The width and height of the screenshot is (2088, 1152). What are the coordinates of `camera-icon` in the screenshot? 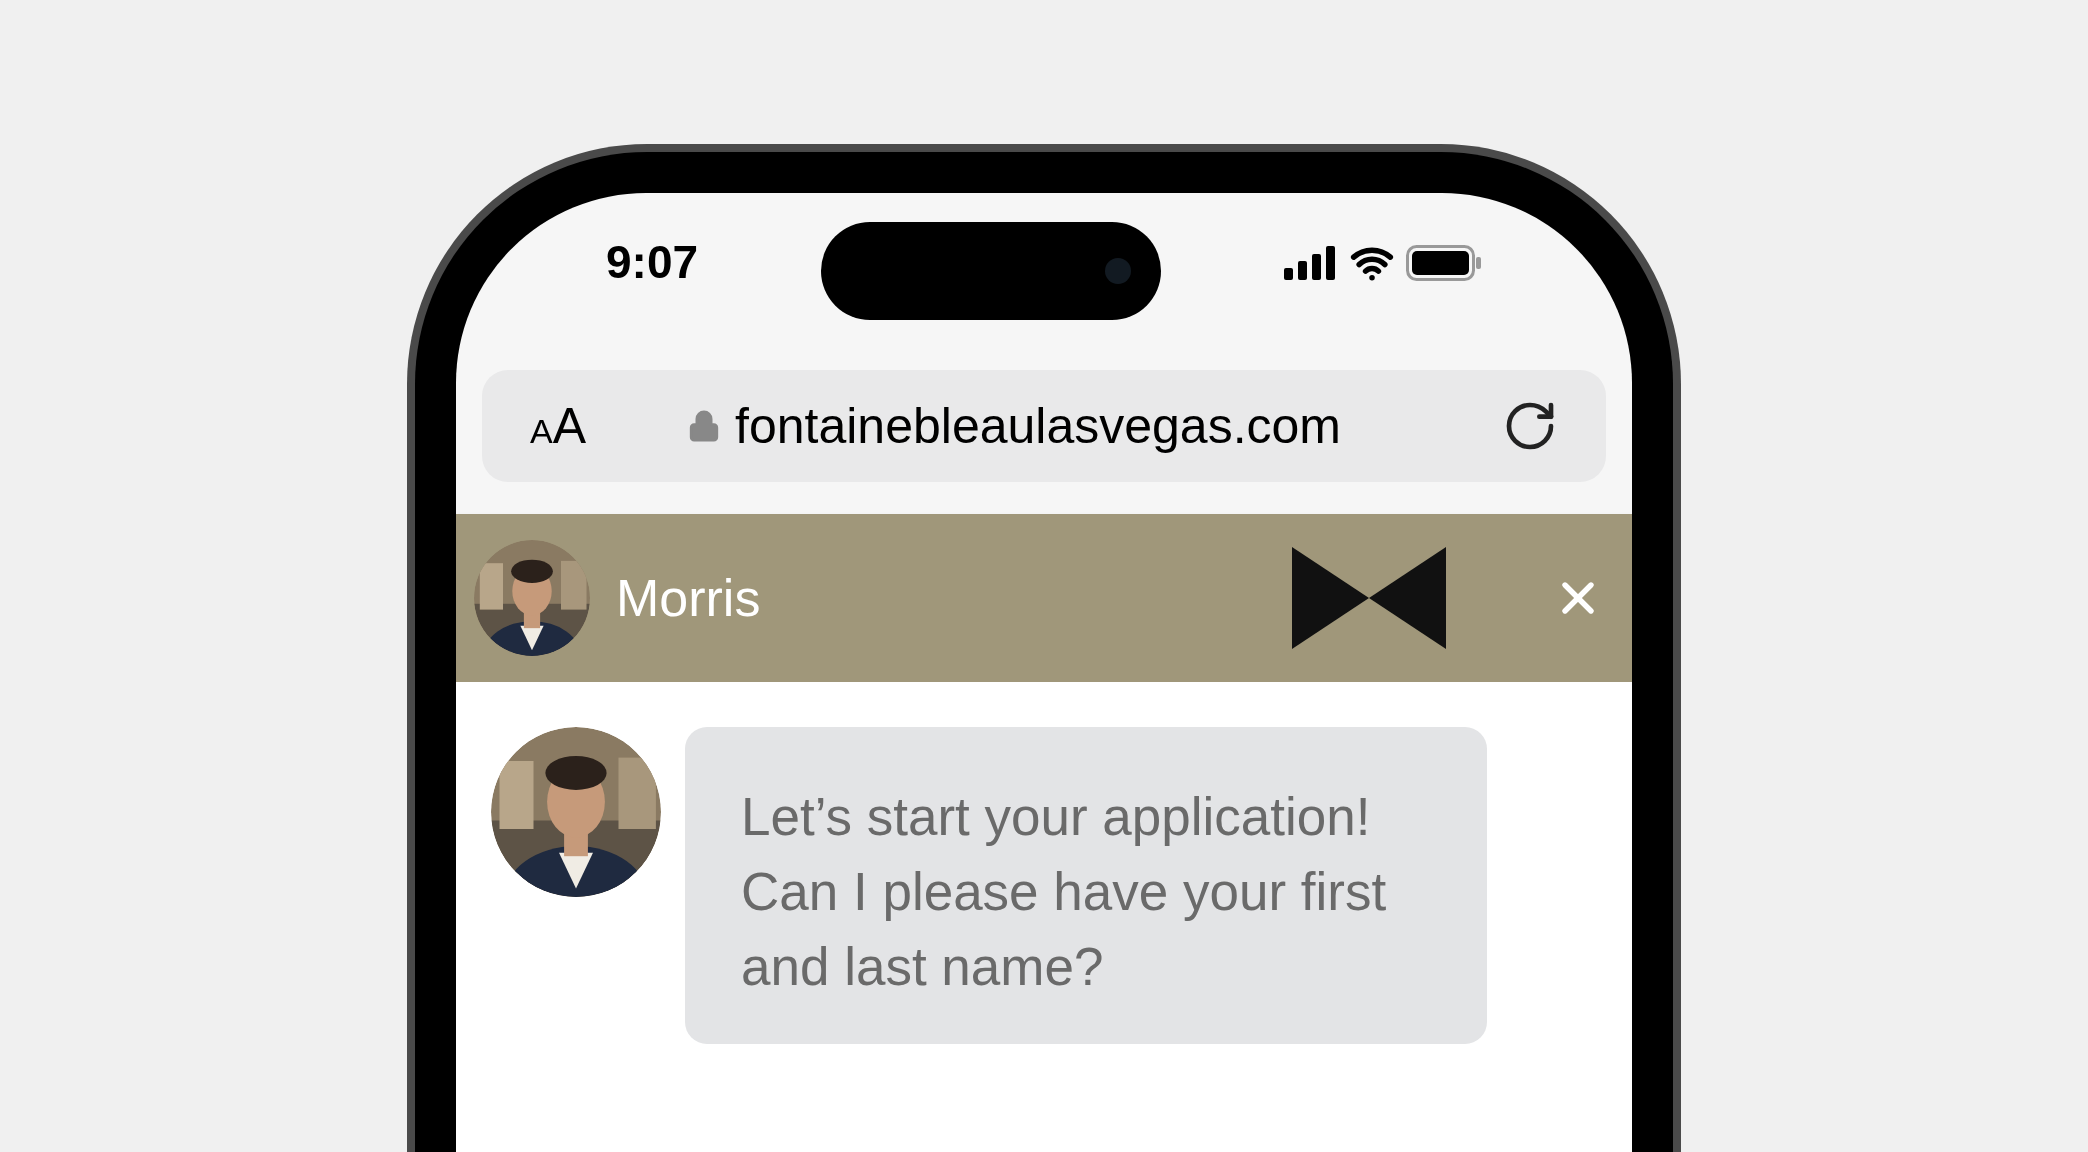 It's located at (1118, 271).